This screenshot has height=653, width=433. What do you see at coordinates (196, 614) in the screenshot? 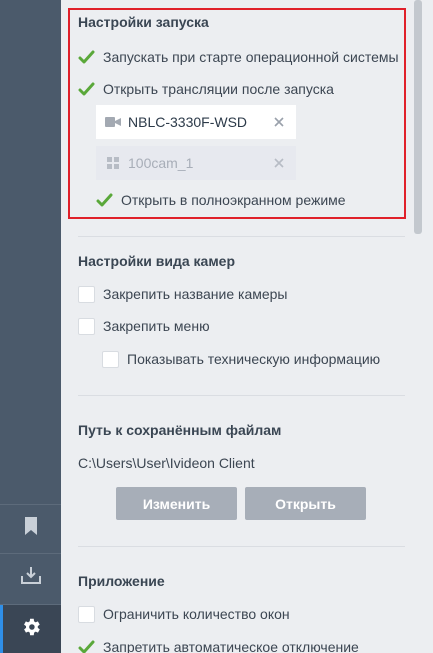
I see `limit-windows-label: Ограничить количество окон` at bounding box center [196, 614].